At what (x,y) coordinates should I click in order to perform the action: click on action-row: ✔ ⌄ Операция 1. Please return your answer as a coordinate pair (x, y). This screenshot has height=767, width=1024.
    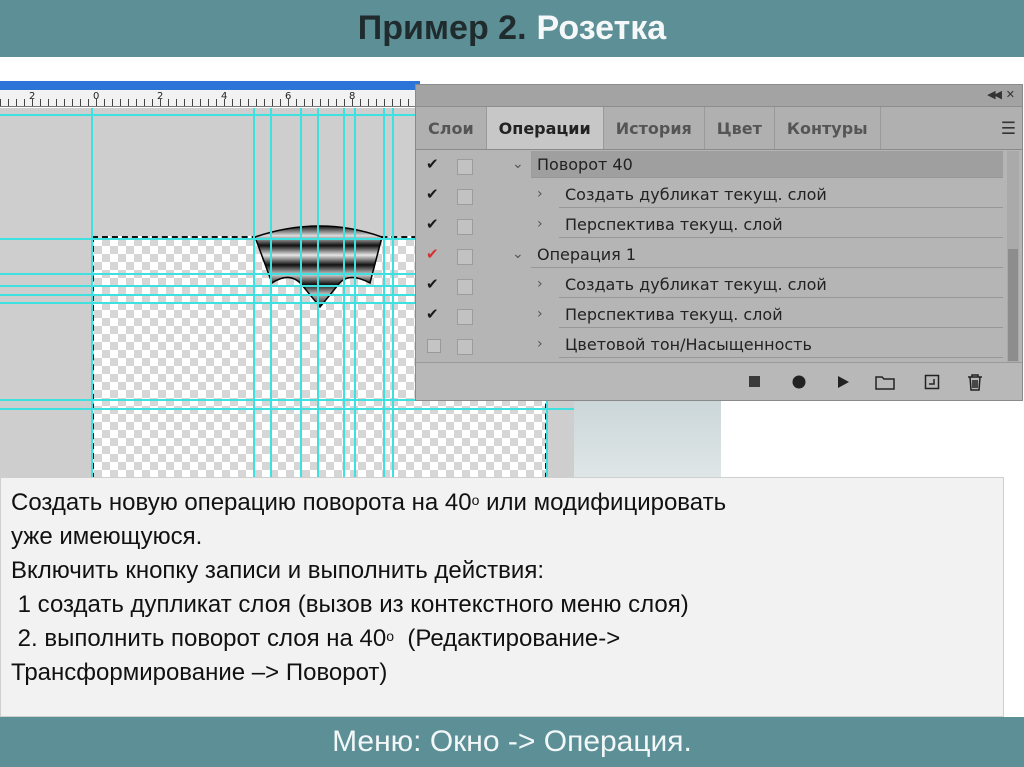
    Looking at the image, I should click on (712, 256).